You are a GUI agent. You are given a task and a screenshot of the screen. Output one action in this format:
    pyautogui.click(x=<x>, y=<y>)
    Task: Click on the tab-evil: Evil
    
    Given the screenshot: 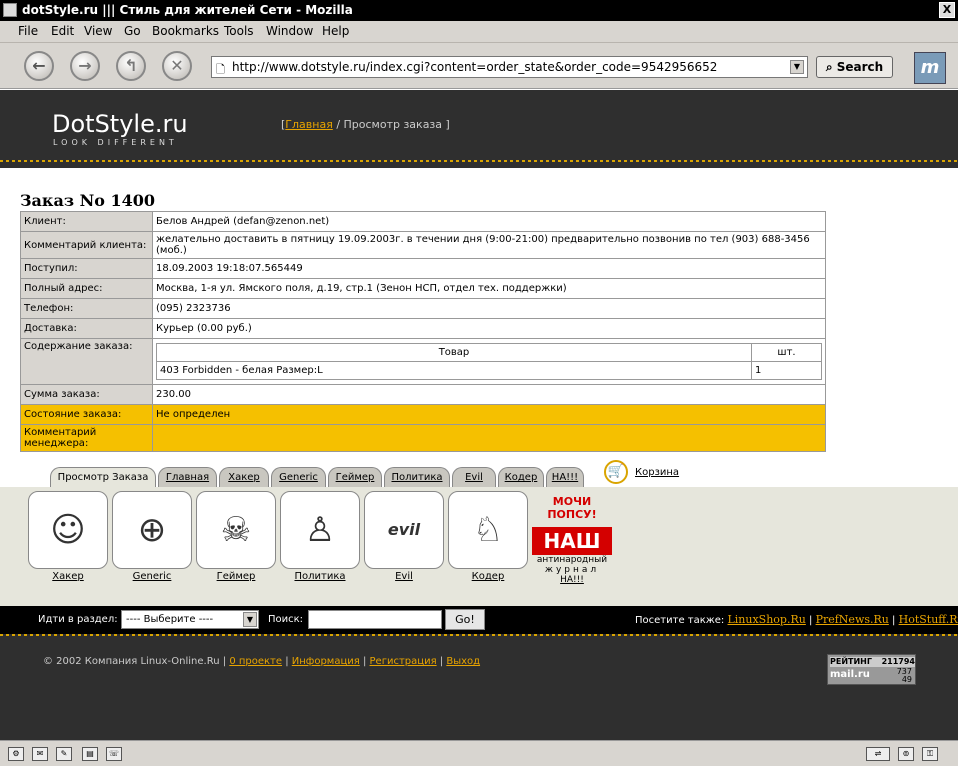 What is the action you would take?
    pyautogui.click(x=474, y=477)
    